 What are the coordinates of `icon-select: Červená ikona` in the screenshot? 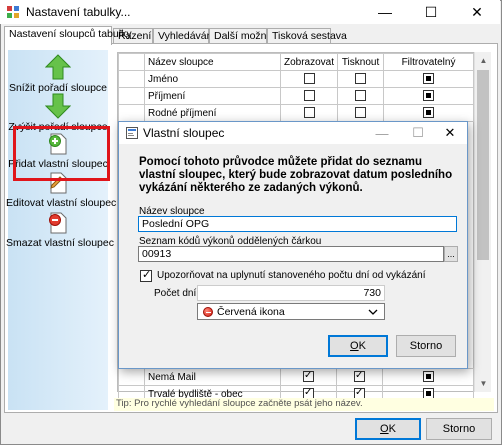 It's located at (291, 311).